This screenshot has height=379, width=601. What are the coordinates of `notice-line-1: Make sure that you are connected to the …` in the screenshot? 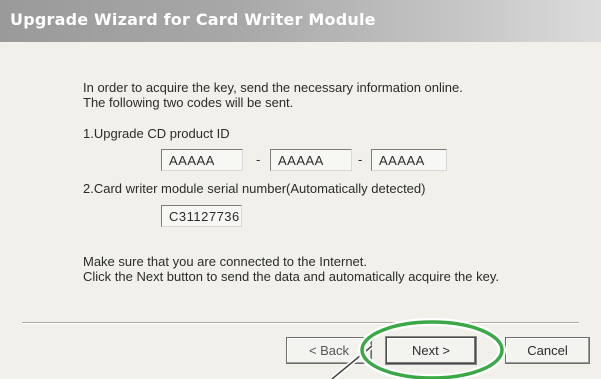 It's located at (225, 261).